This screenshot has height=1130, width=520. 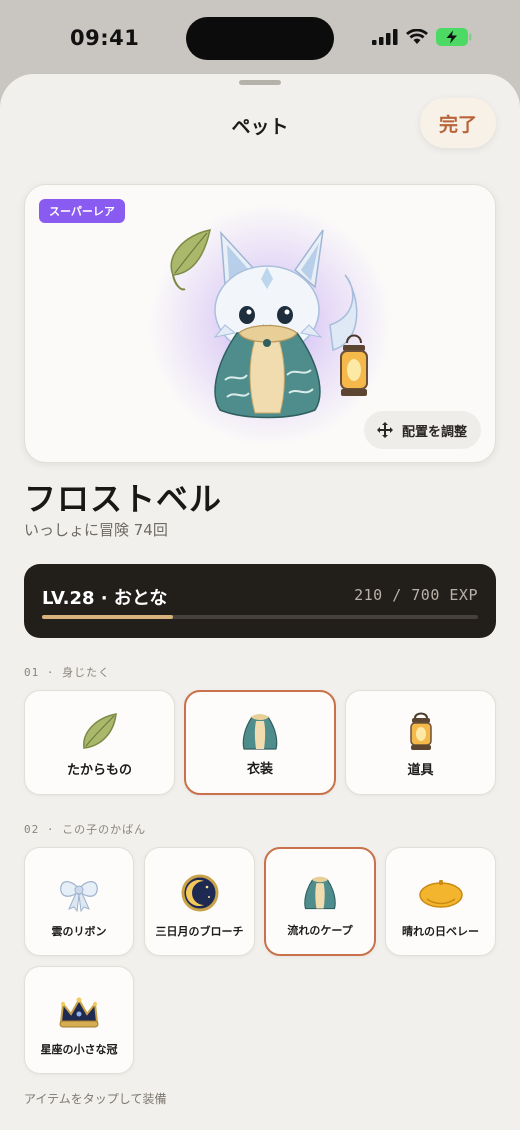 I want to click on bag-item-label: 星座の小さな冠, so click(x=79, y=1049).